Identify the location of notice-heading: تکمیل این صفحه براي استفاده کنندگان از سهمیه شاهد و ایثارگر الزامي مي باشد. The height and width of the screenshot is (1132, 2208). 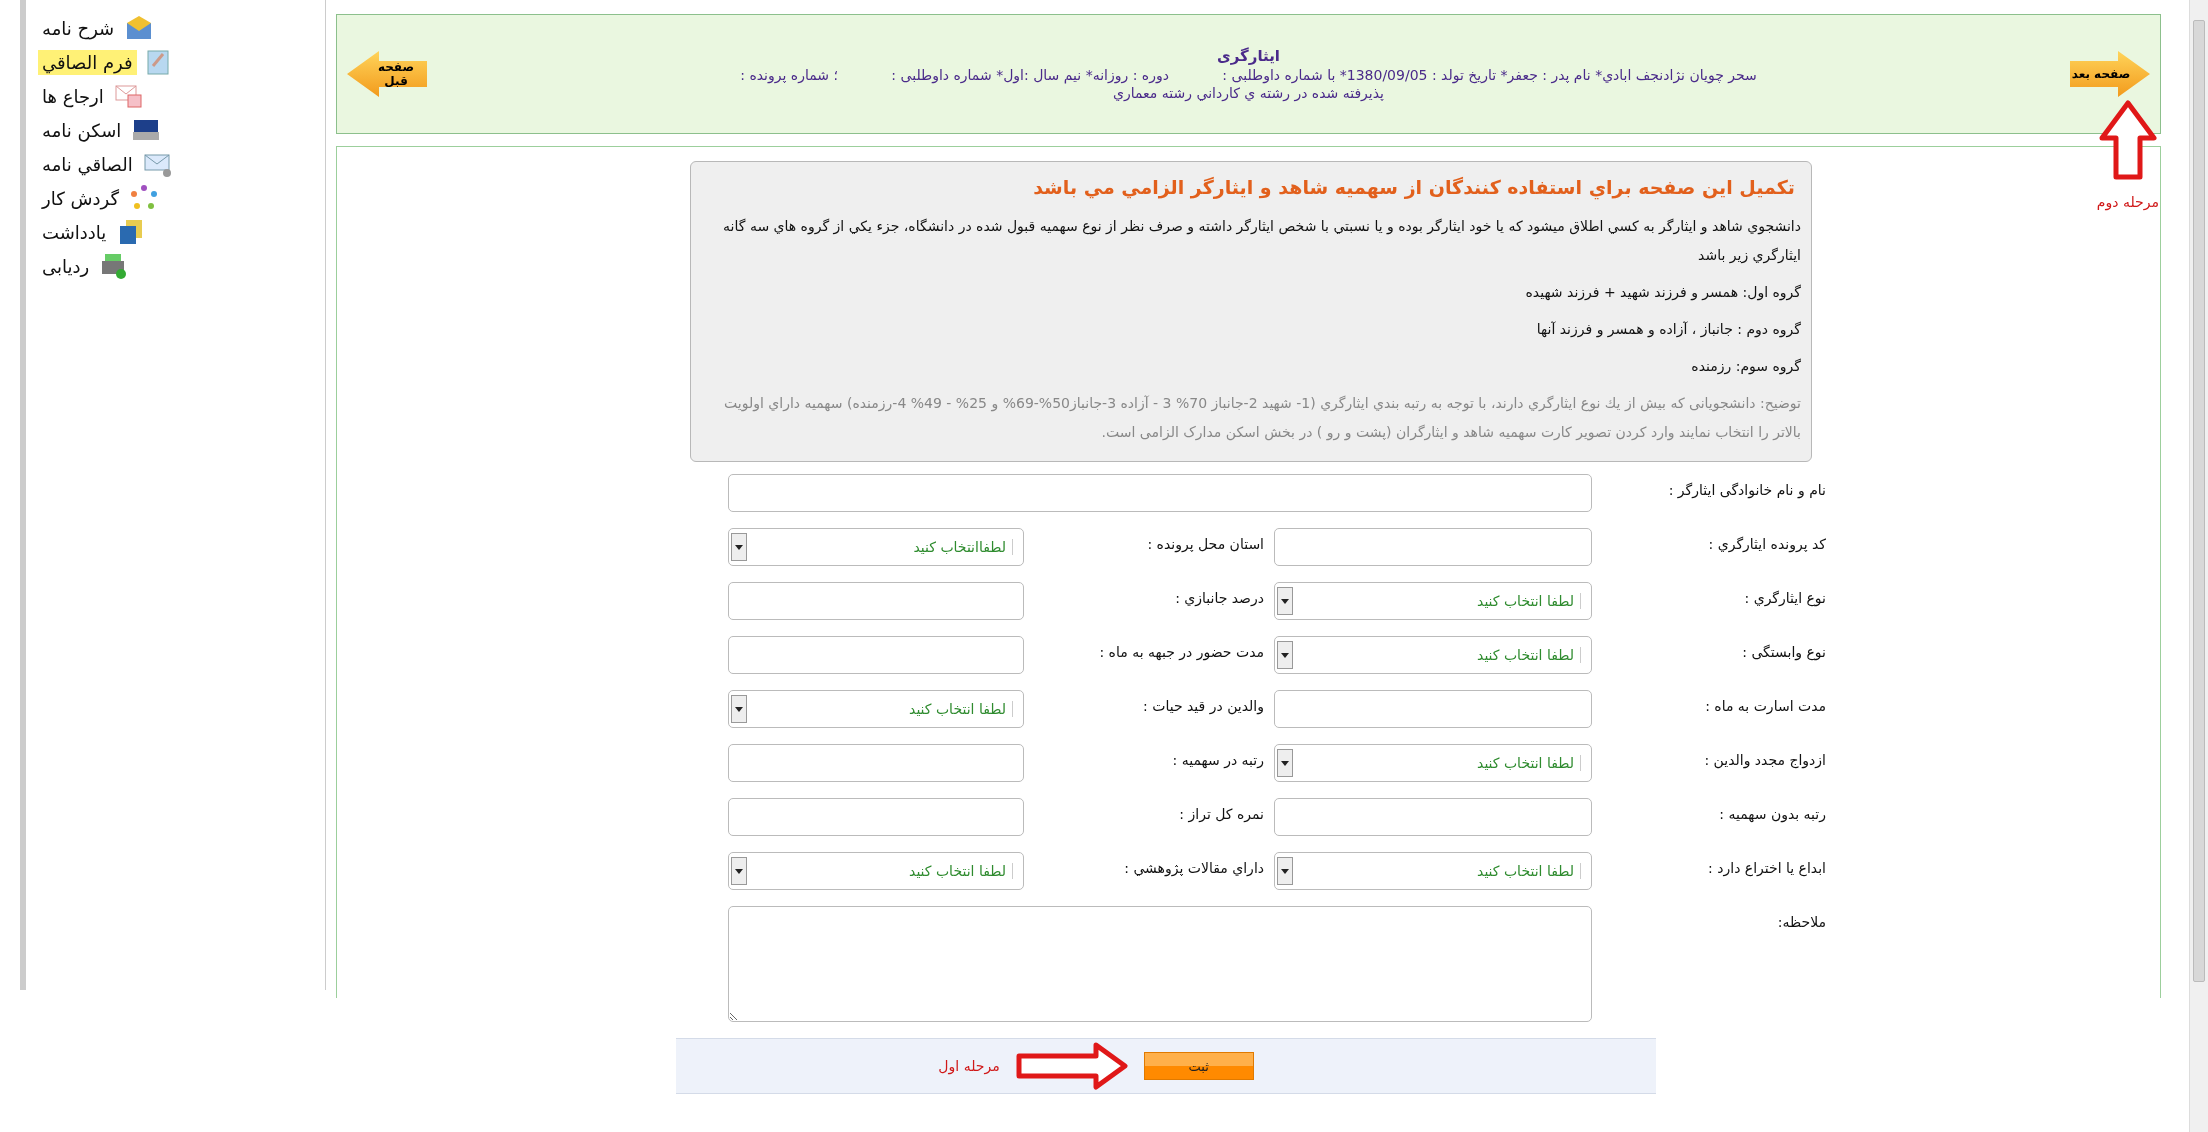
(1413, 187).